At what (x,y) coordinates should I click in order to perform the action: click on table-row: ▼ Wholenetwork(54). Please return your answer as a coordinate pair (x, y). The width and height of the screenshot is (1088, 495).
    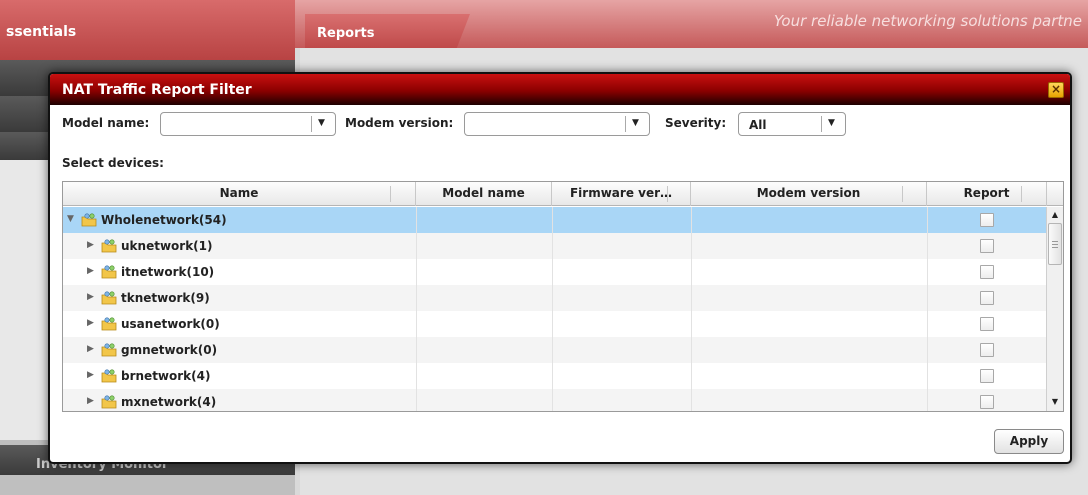
    Looking at the image, I should click on (554, 220).